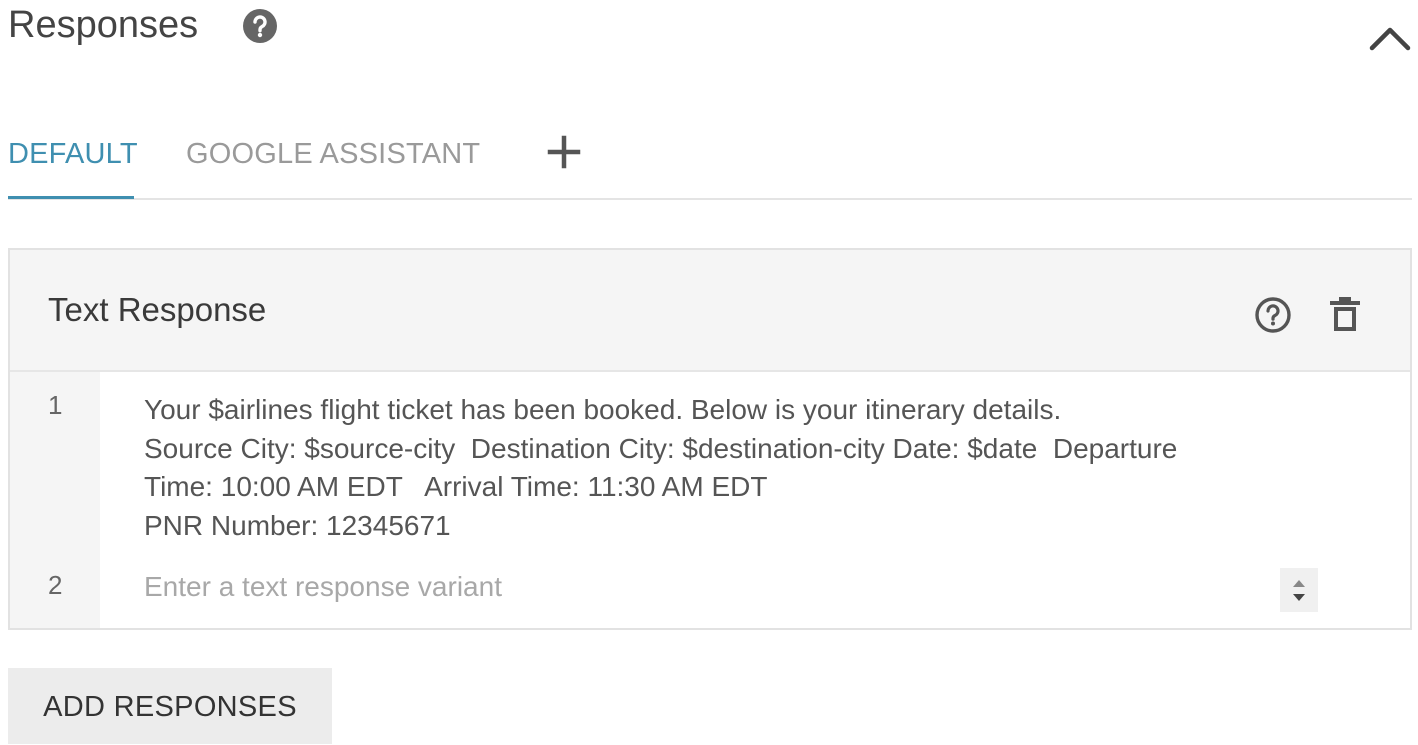  Describe the element at coordinates (297, 525) in the screenshot. I see `response-line: PNR Number: 12345671` at that location.